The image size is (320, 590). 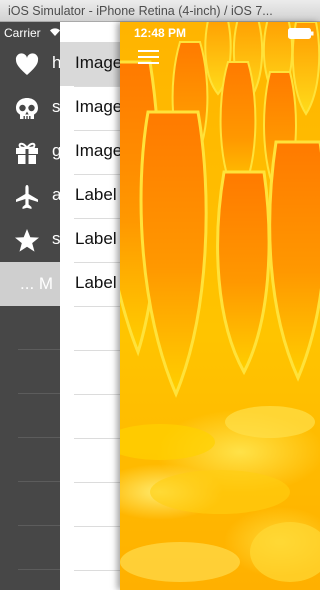 I want to click on skull-icon, so click(x=27, y=108).